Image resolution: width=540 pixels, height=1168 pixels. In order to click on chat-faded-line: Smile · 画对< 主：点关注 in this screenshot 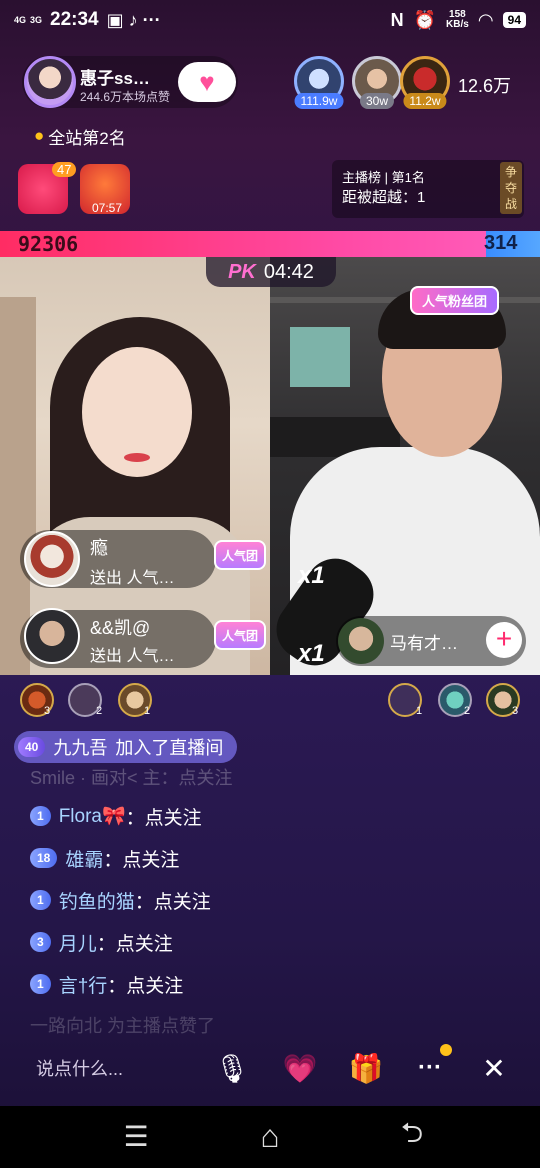, I will do `click(131, 778)`.